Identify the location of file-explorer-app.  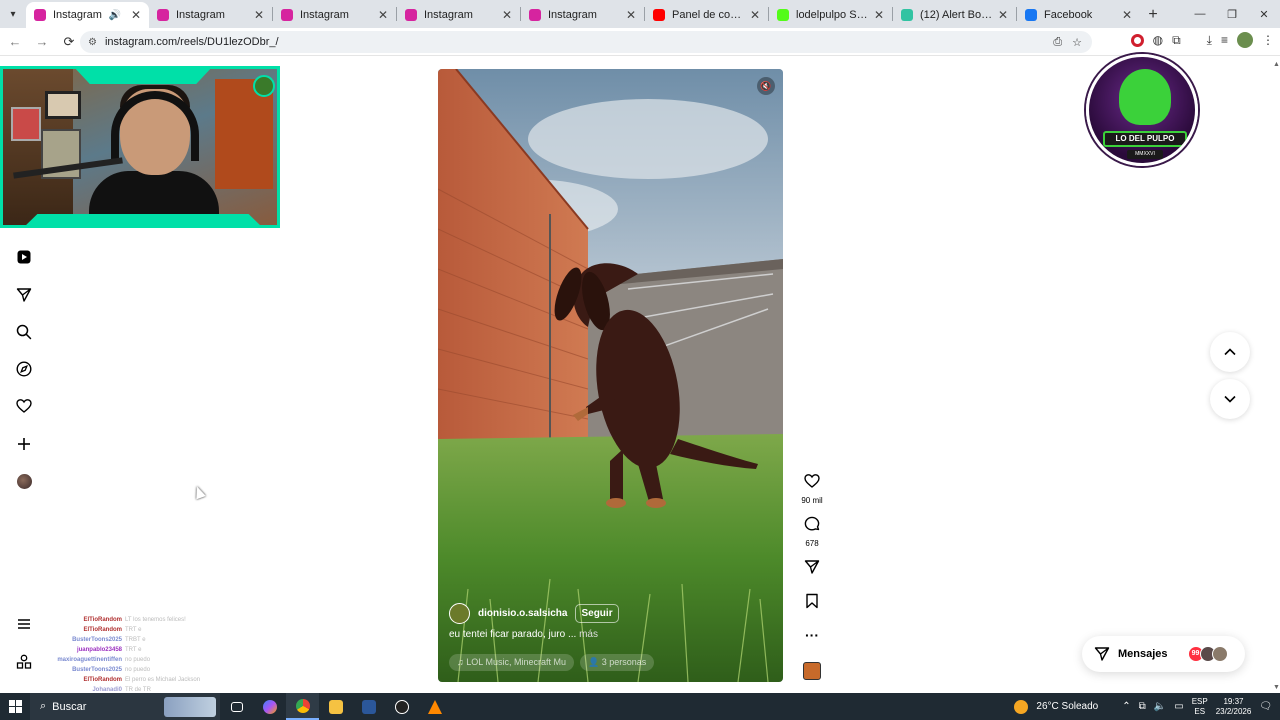
(335, 706).